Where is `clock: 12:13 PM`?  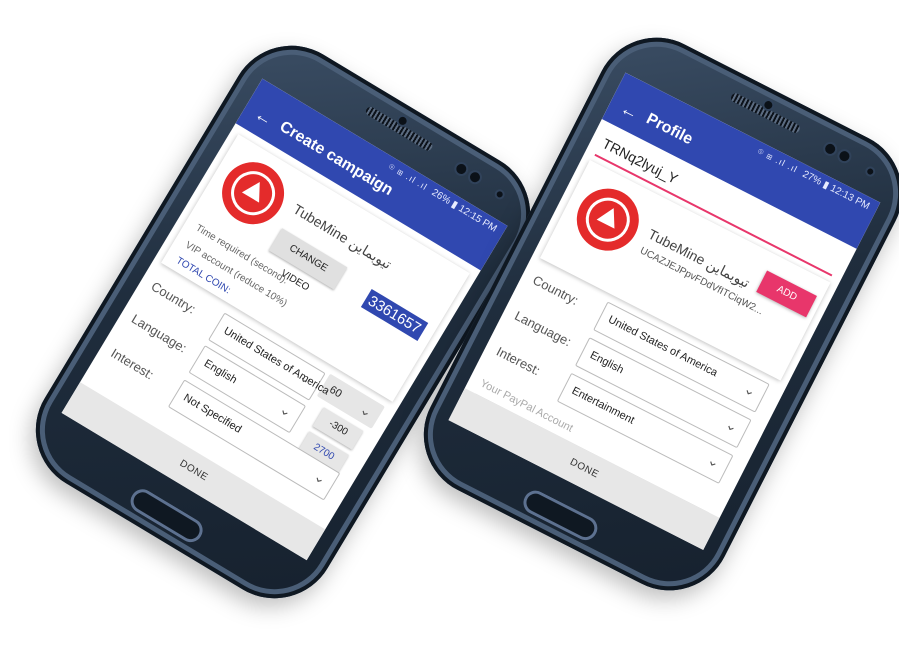 clock: 12:13 PM is located at coordinates (850, 197).